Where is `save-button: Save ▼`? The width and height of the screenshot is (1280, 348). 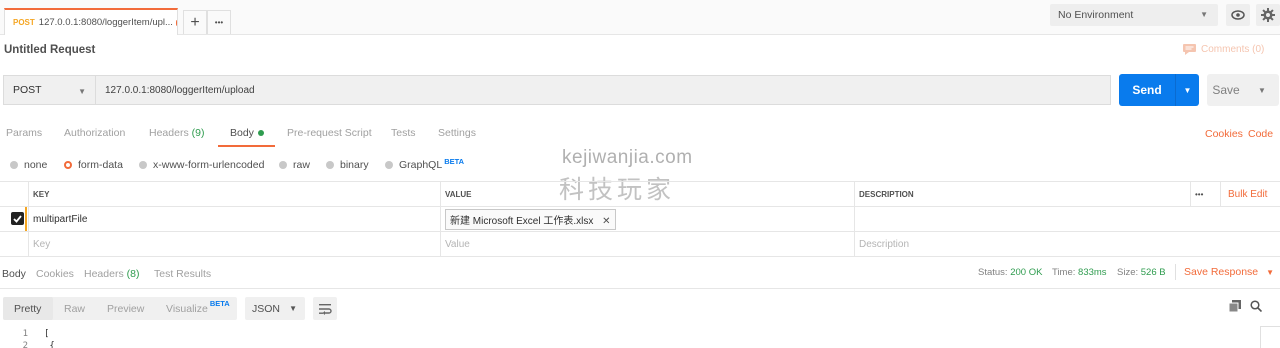 save-button: Save ▼ is located at coordinates (1243, 90).